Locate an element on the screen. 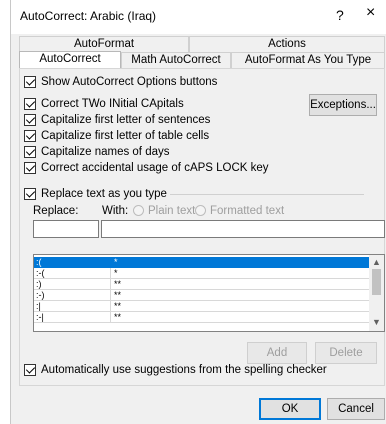 This screenshot has width=386, height=424. list-item: :-| ** is located at coordinates (202, 317).